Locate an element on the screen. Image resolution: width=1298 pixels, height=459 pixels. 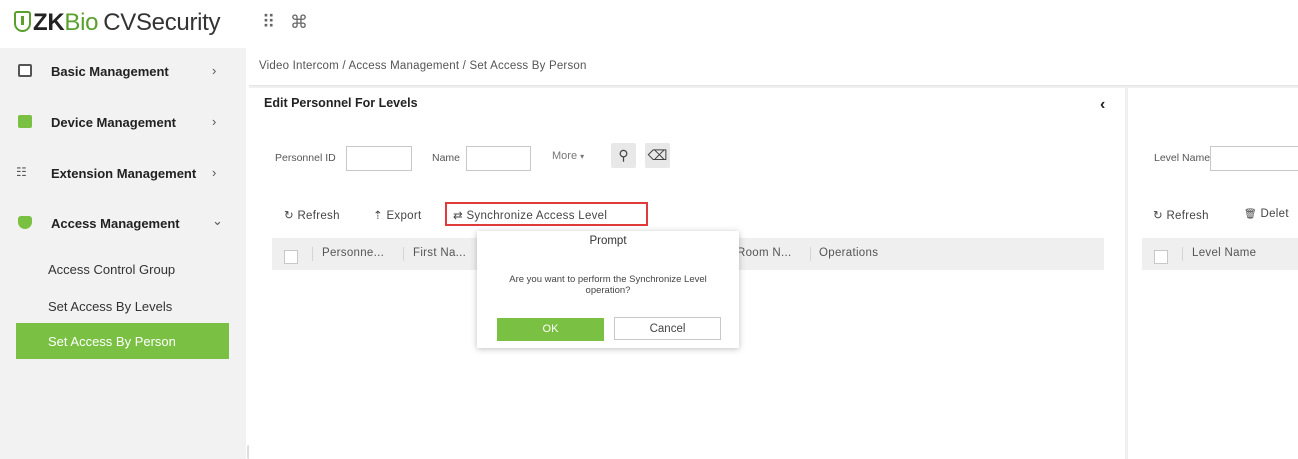
more-filters-toggle: More ▾ is located at coordinates (568, 156).